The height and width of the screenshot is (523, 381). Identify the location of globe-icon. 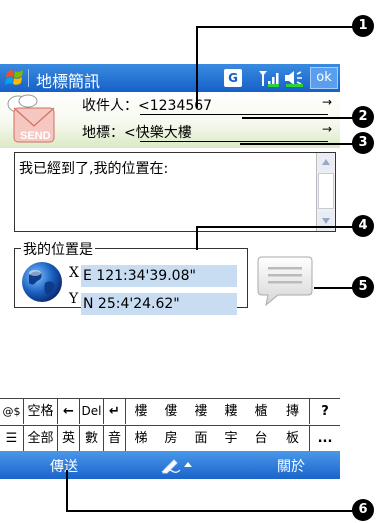
(42, 282).